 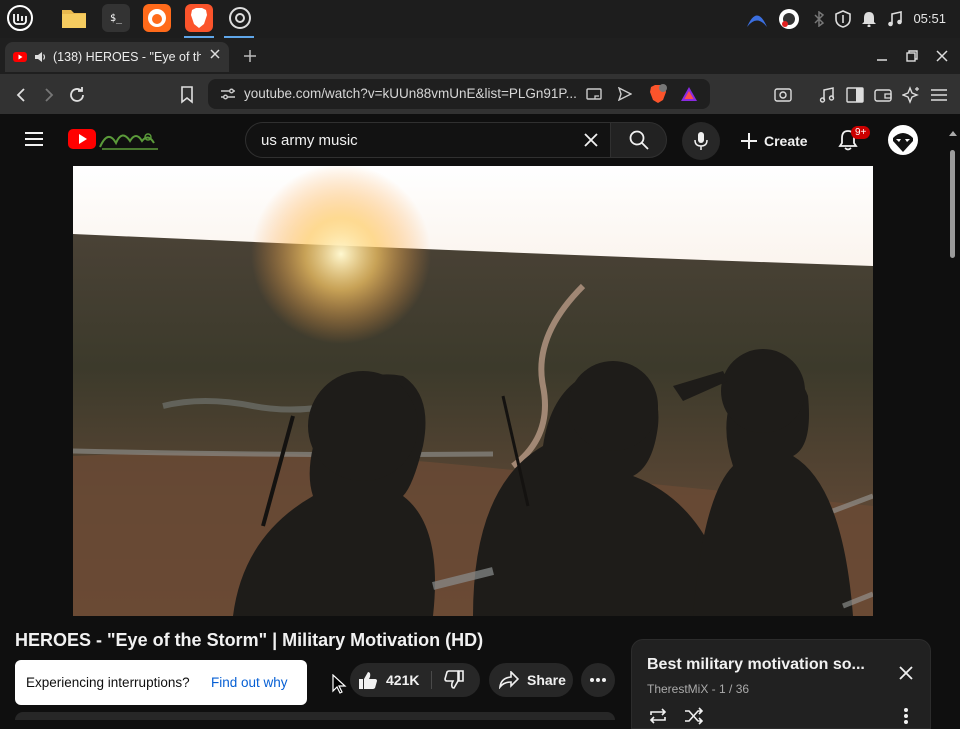 I want to click on back-icon, so click(x=21, y=95).